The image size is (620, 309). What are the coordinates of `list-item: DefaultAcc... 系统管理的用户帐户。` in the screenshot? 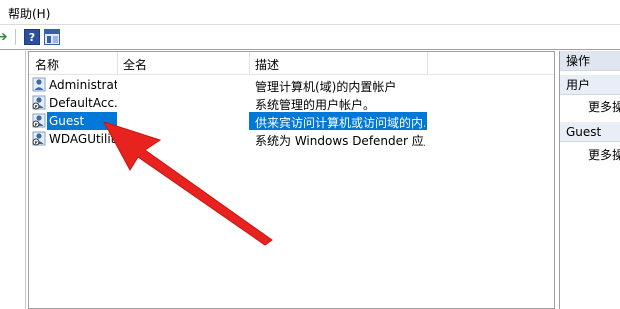 It's located at (291, 103).